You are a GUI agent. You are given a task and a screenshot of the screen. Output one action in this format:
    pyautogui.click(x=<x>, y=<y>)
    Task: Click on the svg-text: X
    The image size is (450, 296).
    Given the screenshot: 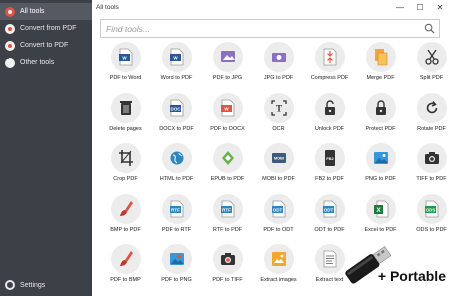 What is the action you would take?
    pyautogui.click(x=378, y=210)
    